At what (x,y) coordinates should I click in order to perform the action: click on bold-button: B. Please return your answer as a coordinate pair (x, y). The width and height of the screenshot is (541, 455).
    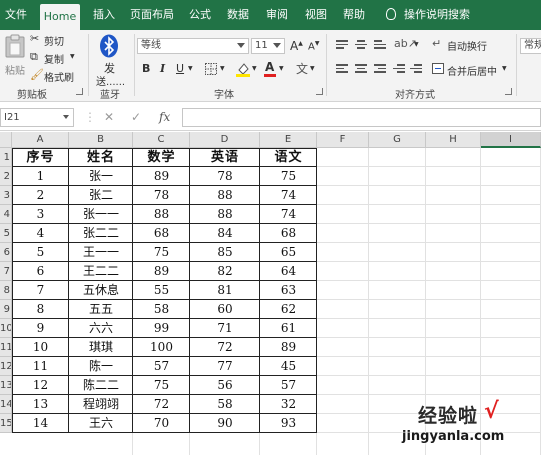
    Looking at the image, I should click on (146, 68).